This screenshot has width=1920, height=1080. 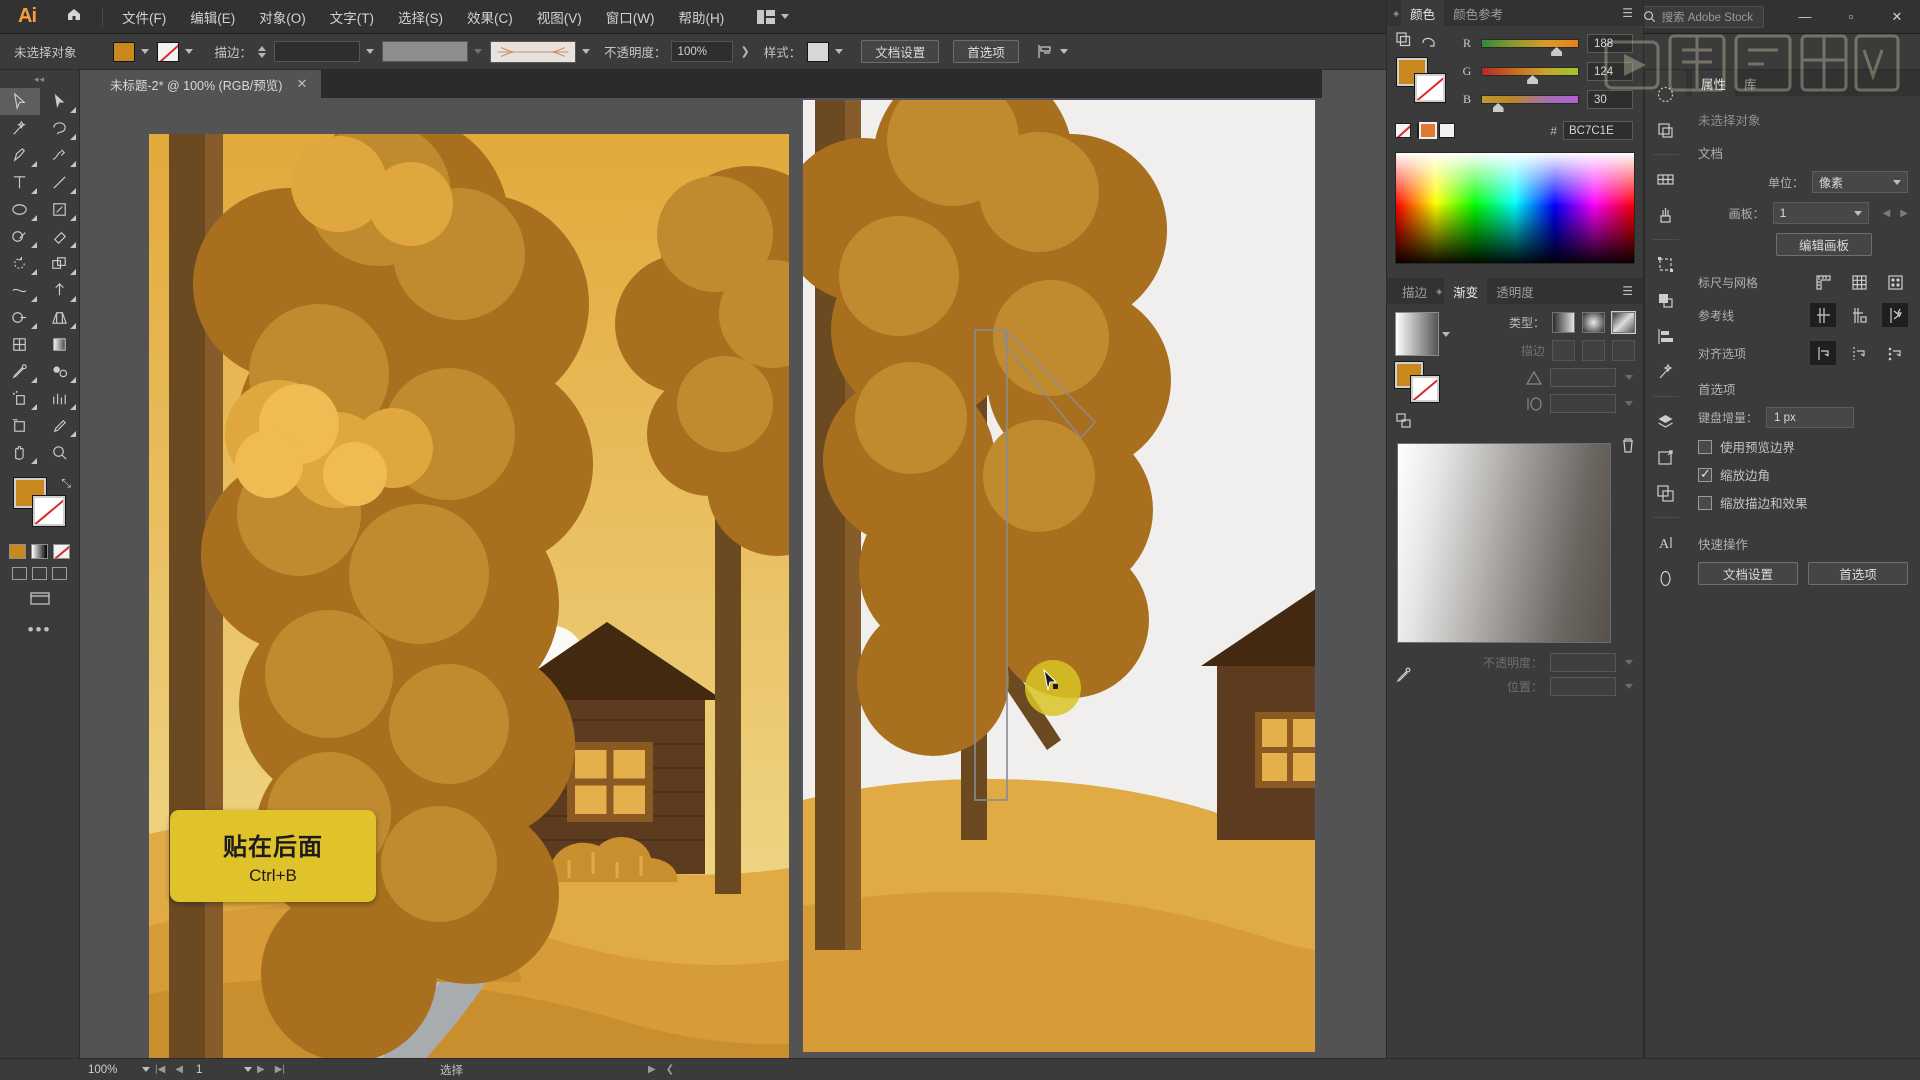 What do you see at coordinates (1439, 291) in the screenshot?
I see `gradient-panel-grip-icon: ◈` at bounding box center [1439, 291].